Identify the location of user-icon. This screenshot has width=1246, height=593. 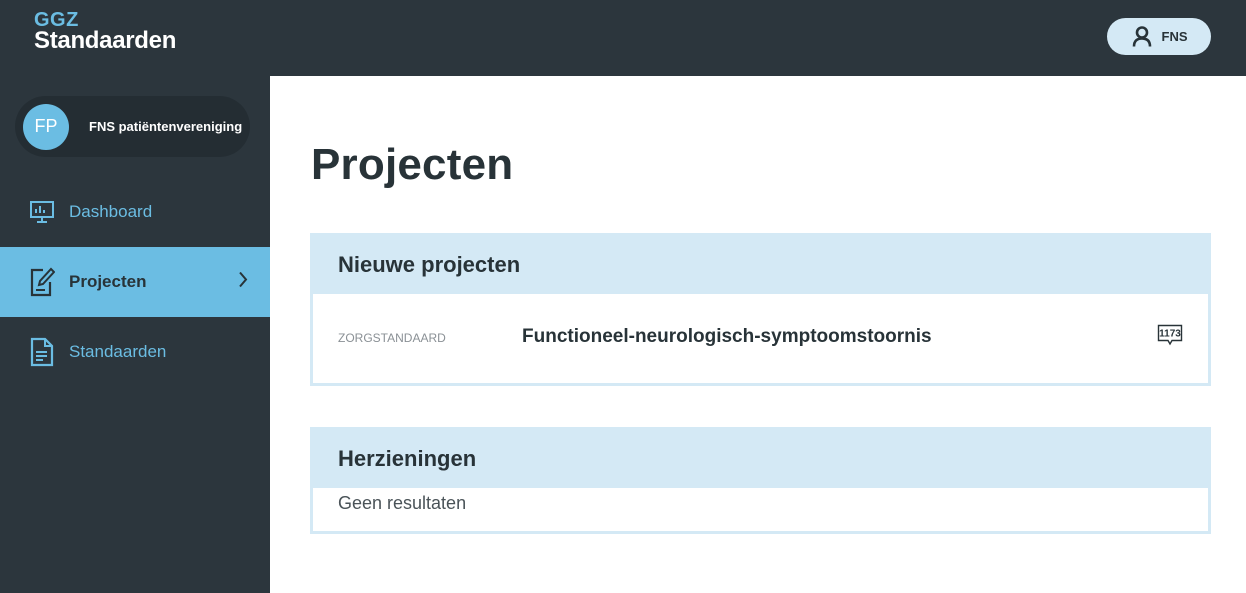
(1142, 37).